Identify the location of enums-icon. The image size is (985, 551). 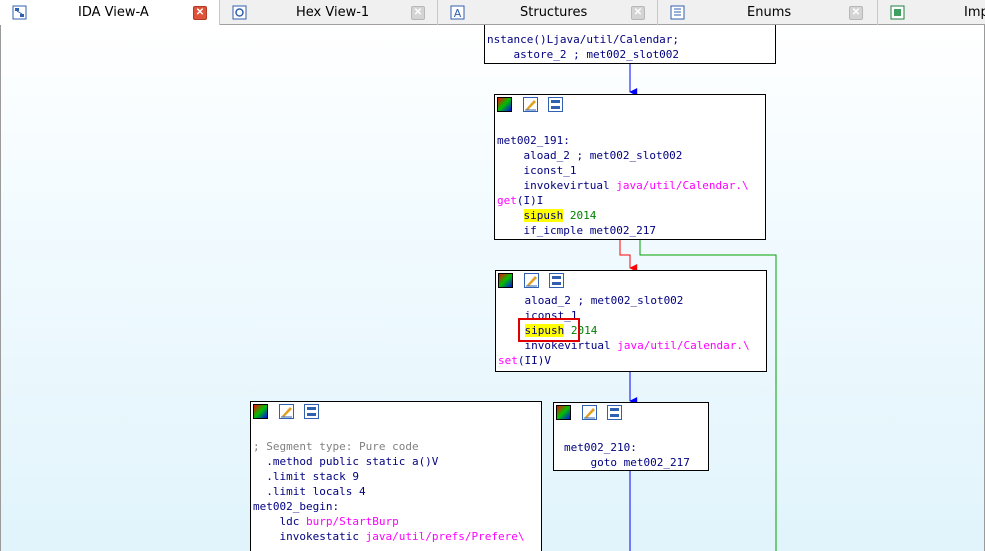
(677, 12).